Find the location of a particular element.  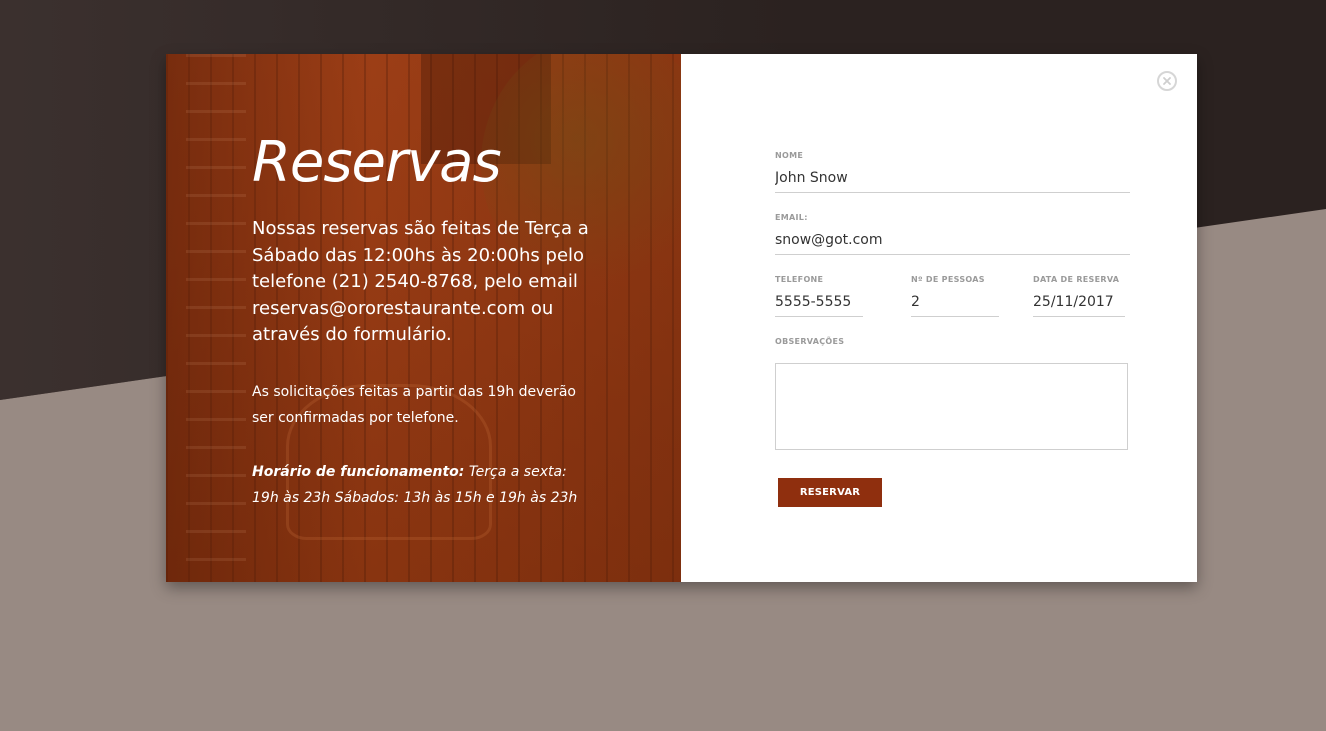

pessoas-input is located at coordinates (955, 303).